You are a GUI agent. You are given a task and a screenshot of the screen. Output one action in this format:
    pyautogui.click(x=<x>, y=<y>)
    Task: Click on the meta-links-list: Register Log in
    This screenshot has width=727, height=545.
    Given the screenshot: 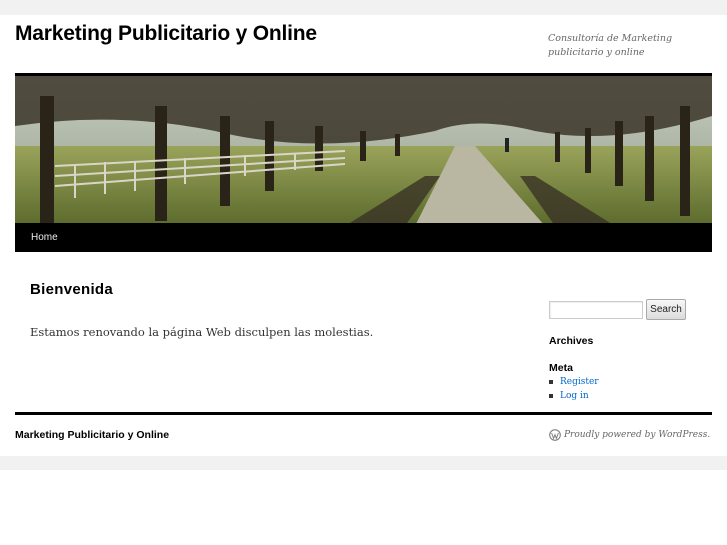 What is the action you would take?
    pyautogui.click(x=574, y=389)
    